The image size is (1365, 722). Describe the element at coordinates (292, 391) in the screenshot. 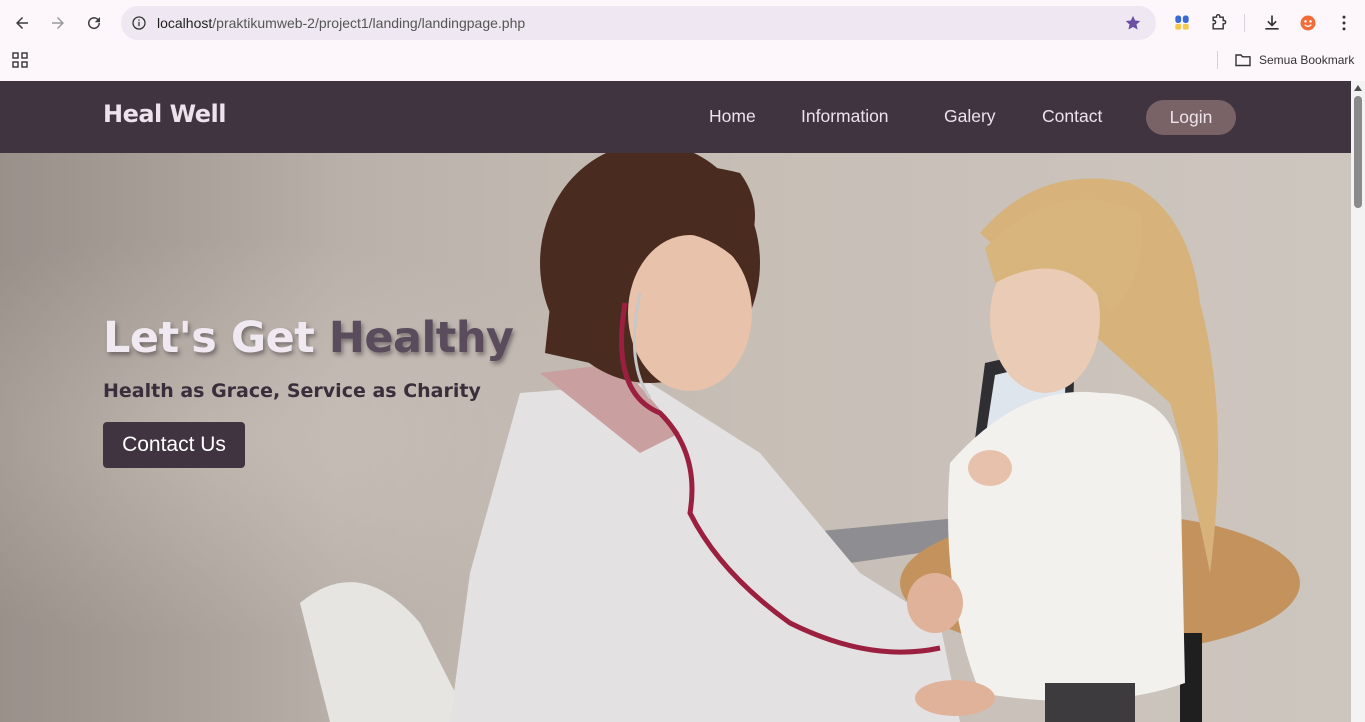

I see `hero-subtitle: Health as Grace, Service as Charity` at that location.